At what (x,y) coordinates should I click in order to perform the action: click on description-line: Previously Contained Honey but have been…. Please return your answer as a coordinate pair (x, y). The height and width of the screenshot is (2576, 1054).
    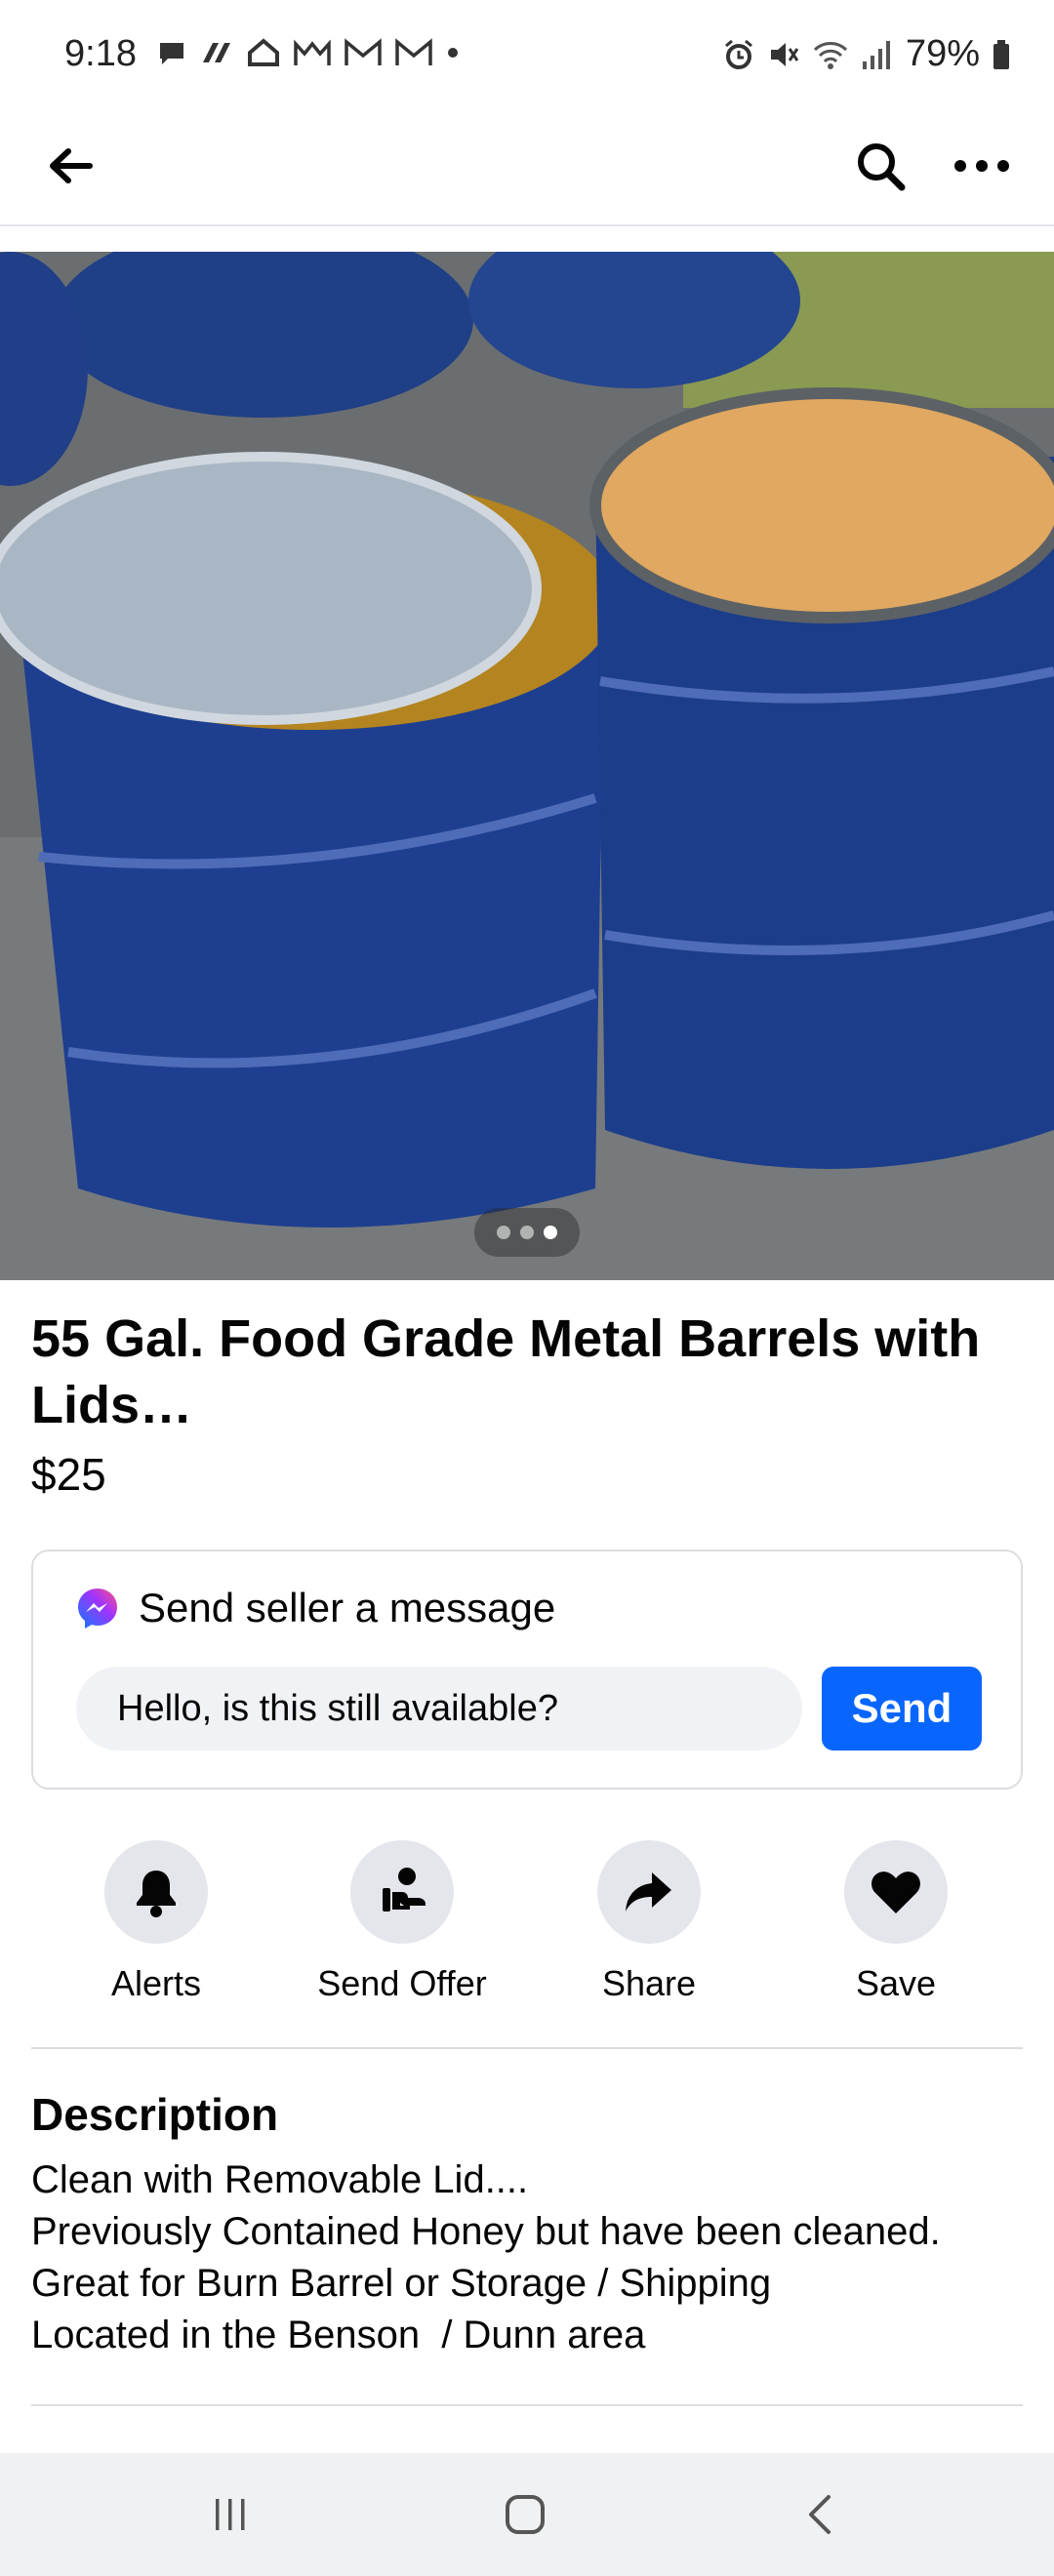
    Looking at the image, I should click on (486, 2231).